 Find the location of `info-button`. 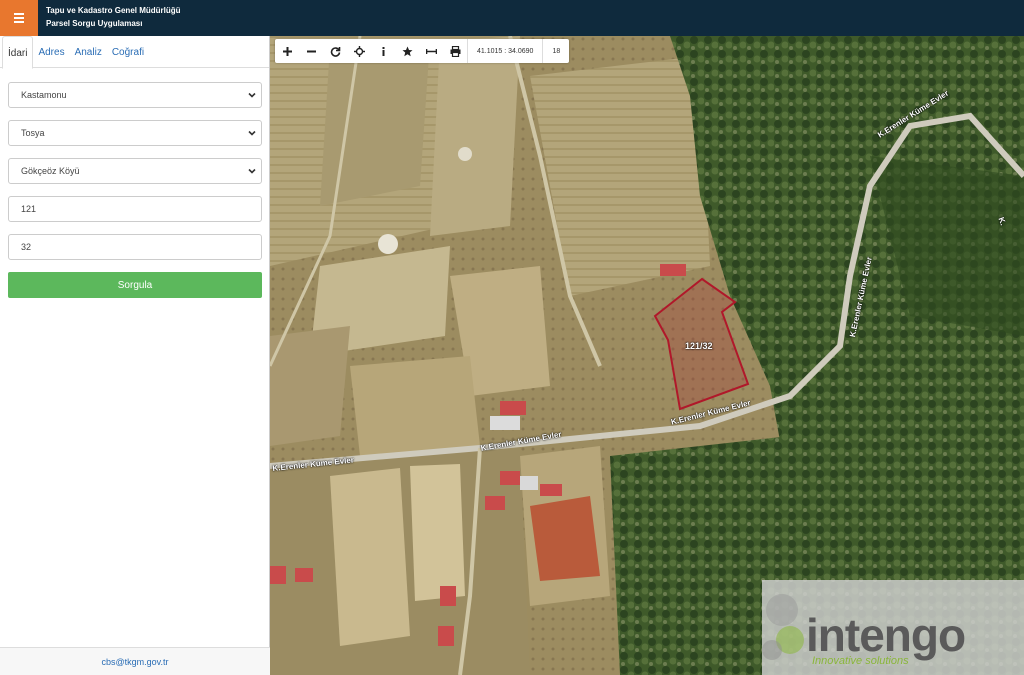

info-button is located at coordinates (383, 51).